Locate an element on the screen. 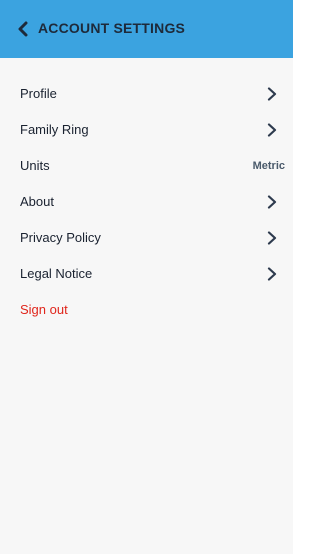 The width and height of the screenshot is (320, 554). menu-item-privacy-policy: Privacy Policy is located at coordinates (146, 238).